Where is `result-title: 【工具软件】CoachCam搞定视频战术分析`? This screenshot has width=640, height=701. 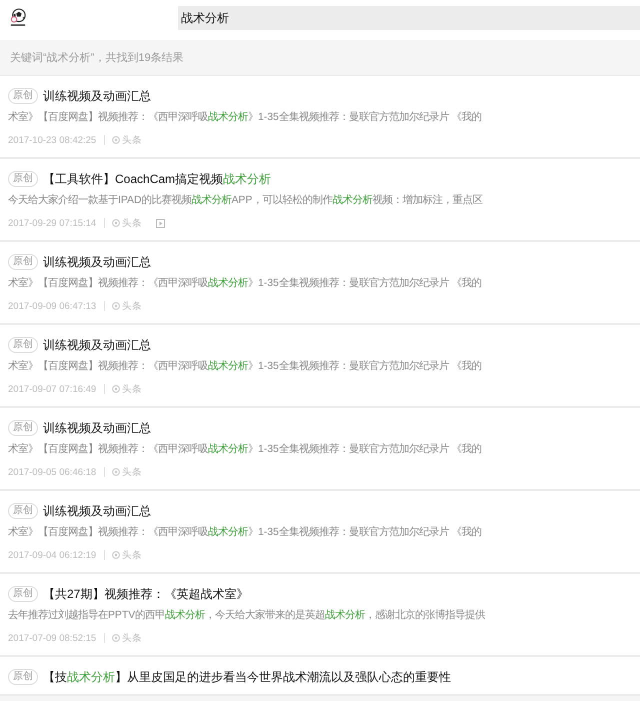
result-title: 【工具软件】CoachCam搞定视频战术分析 is located at coordinates (157, 179).